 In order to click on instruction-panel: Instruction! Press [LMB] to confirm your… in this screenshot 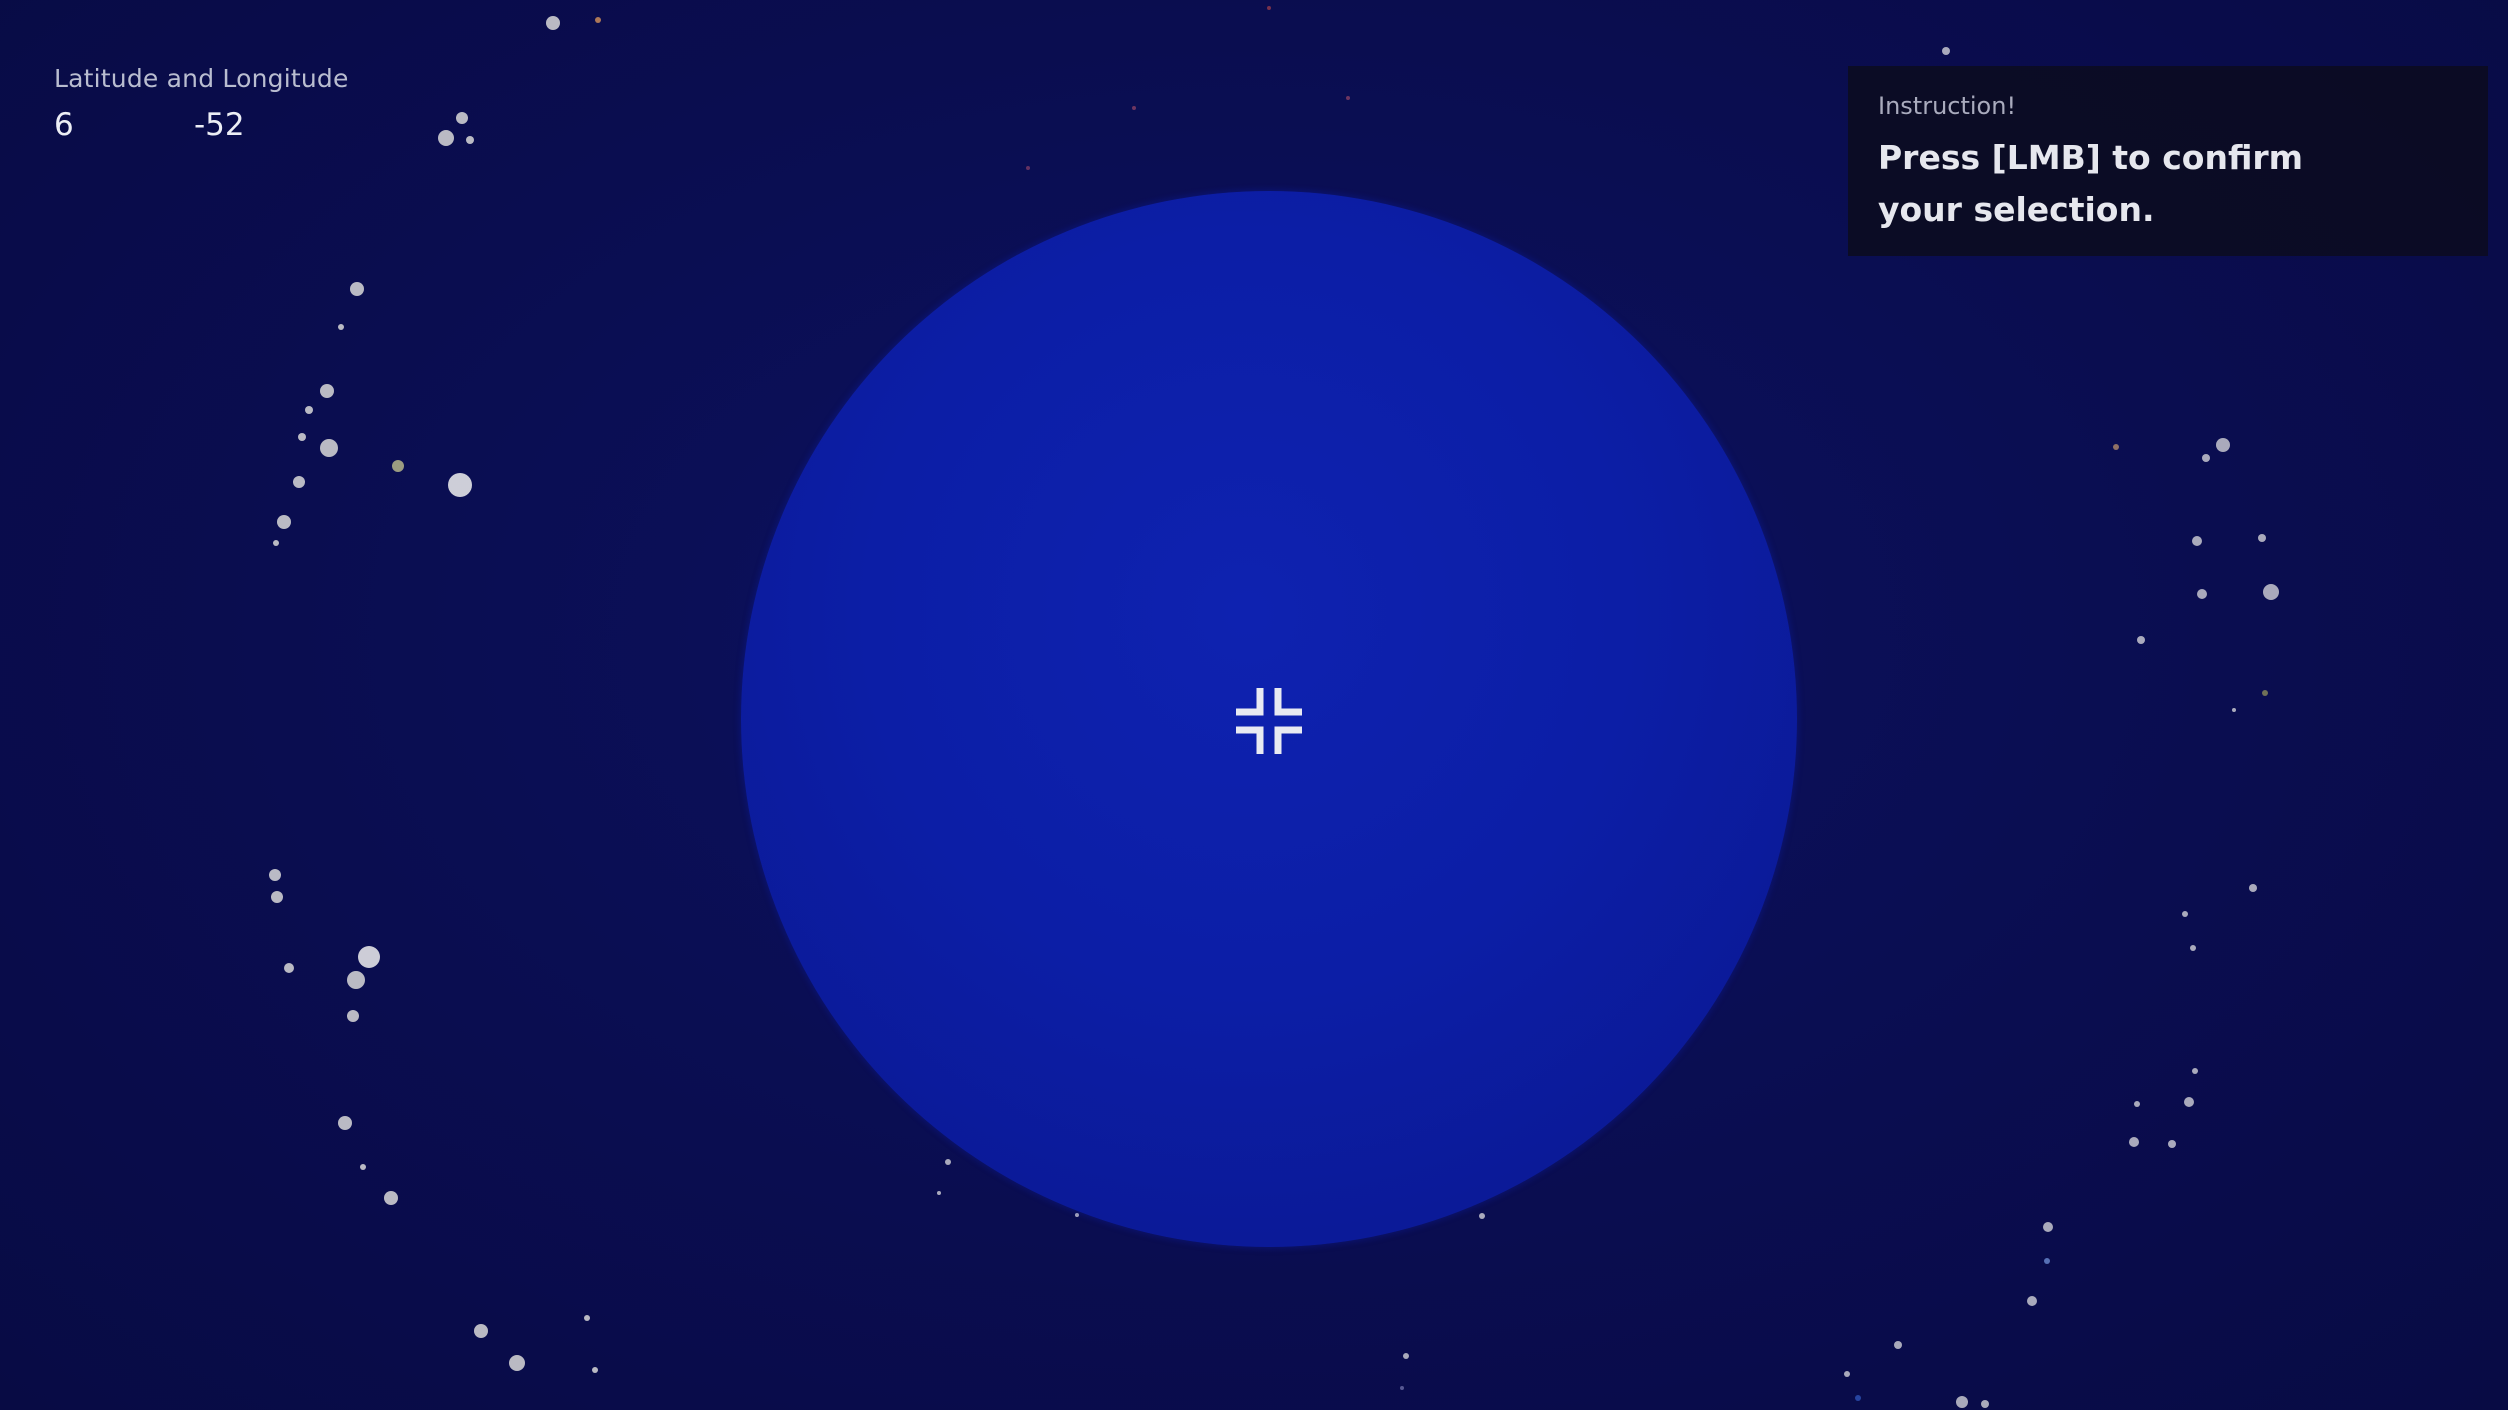, I will do `click(2168, 161)`.